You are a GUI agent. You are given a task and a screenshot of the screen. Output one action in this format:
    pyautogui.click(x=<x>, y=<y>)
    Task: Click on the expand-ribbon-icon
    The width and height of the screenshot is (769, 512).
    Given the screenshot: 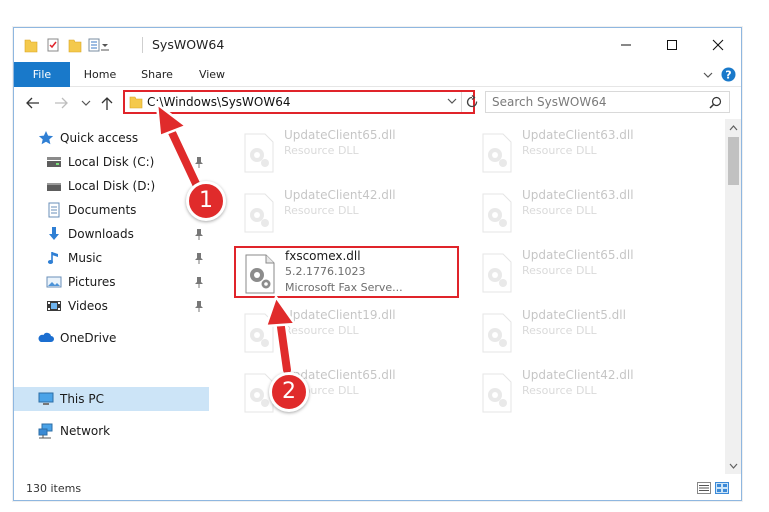 What is the action you would take?
    pyautogui.click(x=708, y=75)
    